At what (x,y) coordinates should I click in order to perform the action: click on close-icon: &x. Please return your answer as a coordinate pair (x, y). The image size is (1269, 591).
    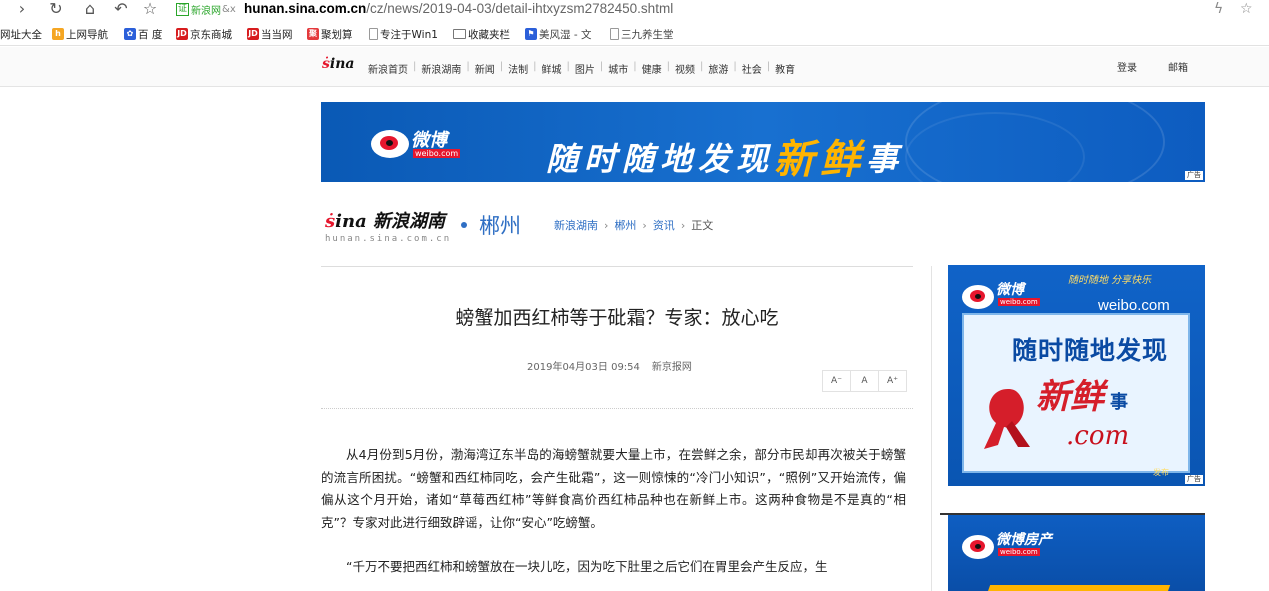
    Looking at the image, I should click on (229, 9).